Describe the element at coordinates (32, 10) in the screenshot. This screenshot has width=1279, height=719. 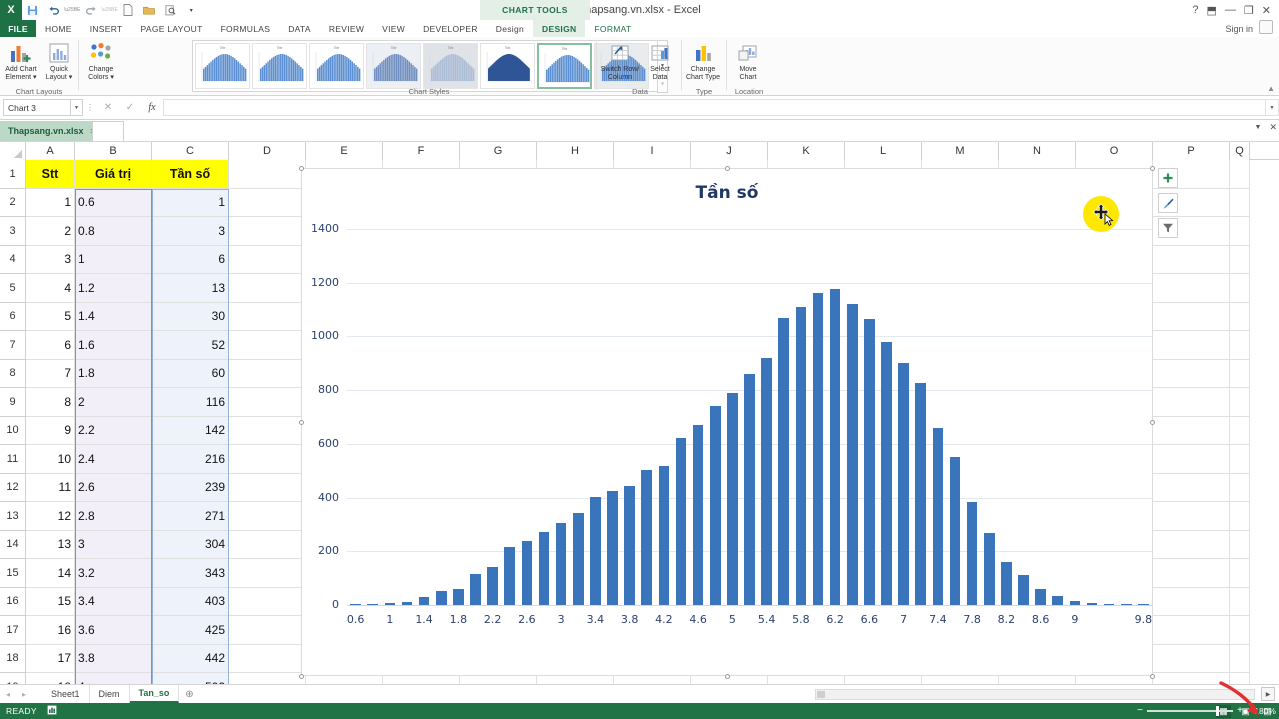
I see `save-icon` at that location.